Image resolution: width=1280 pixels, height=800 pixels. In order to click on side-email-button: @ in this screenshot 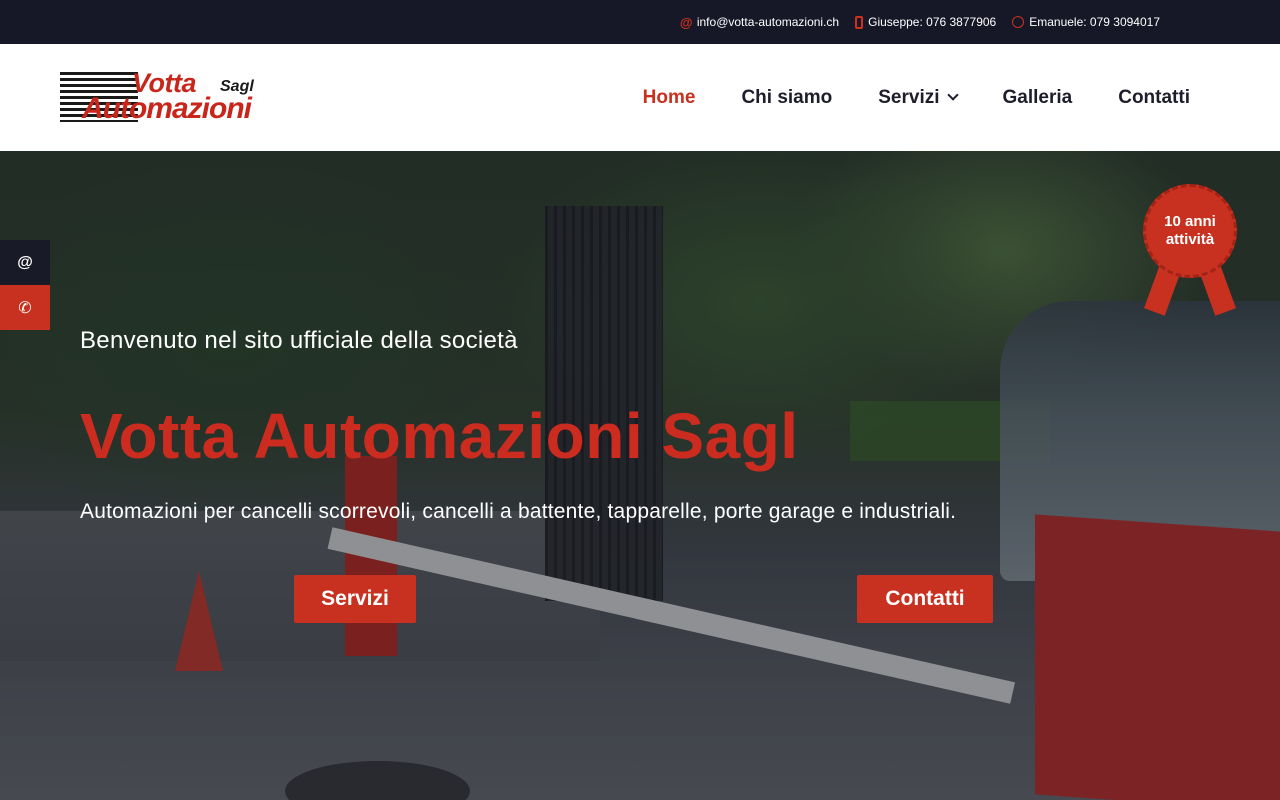, I will do `click(25, 262)`.